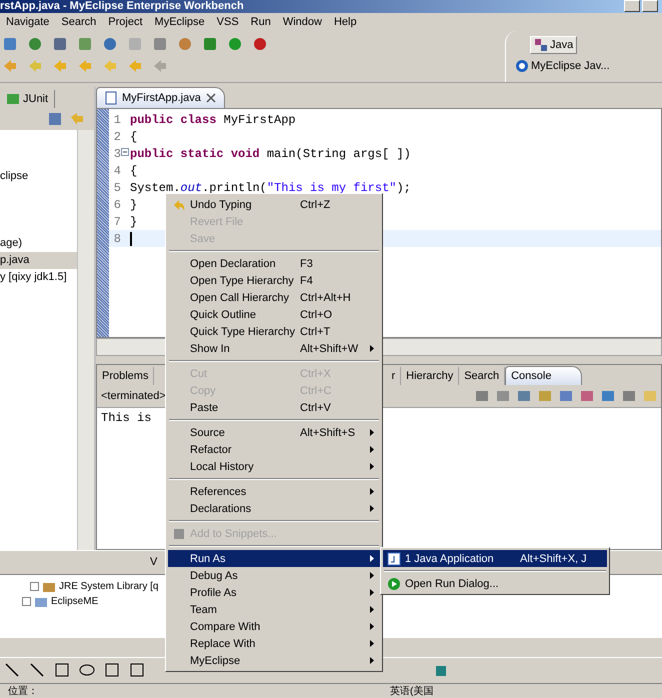 Image resolution: width=662 pixels, height=698 pixels. What do you see at coordinates (116, 205) in the screenshot?
I see `line-number: 6` at bounding box center [116, 205].